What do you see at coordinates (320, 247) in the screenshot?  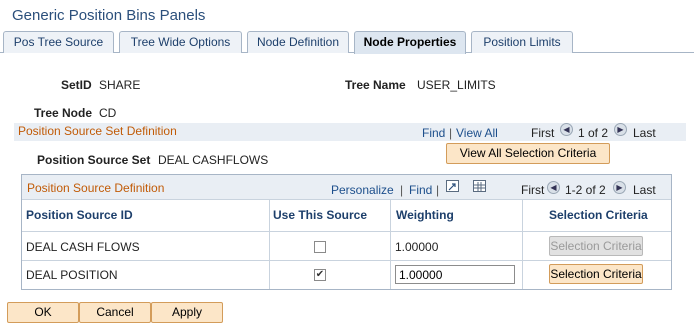 I see `use-this-source-checkbox` at bounding box center [320, 247].